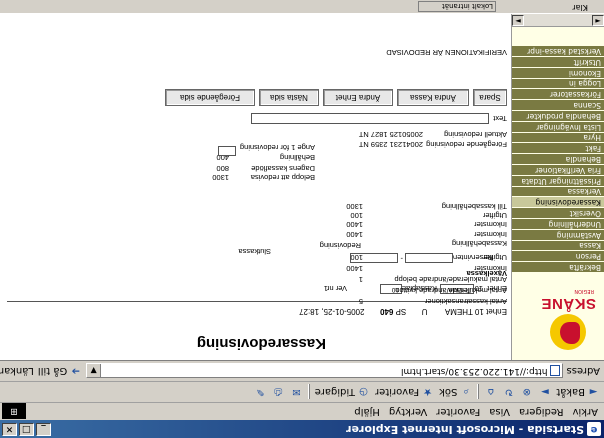 This screenshot has width=604, height=438. Describe the element at coordinates (558, 126) in the screenshot. I see `nav-item: Lista Invägningar` at that location.